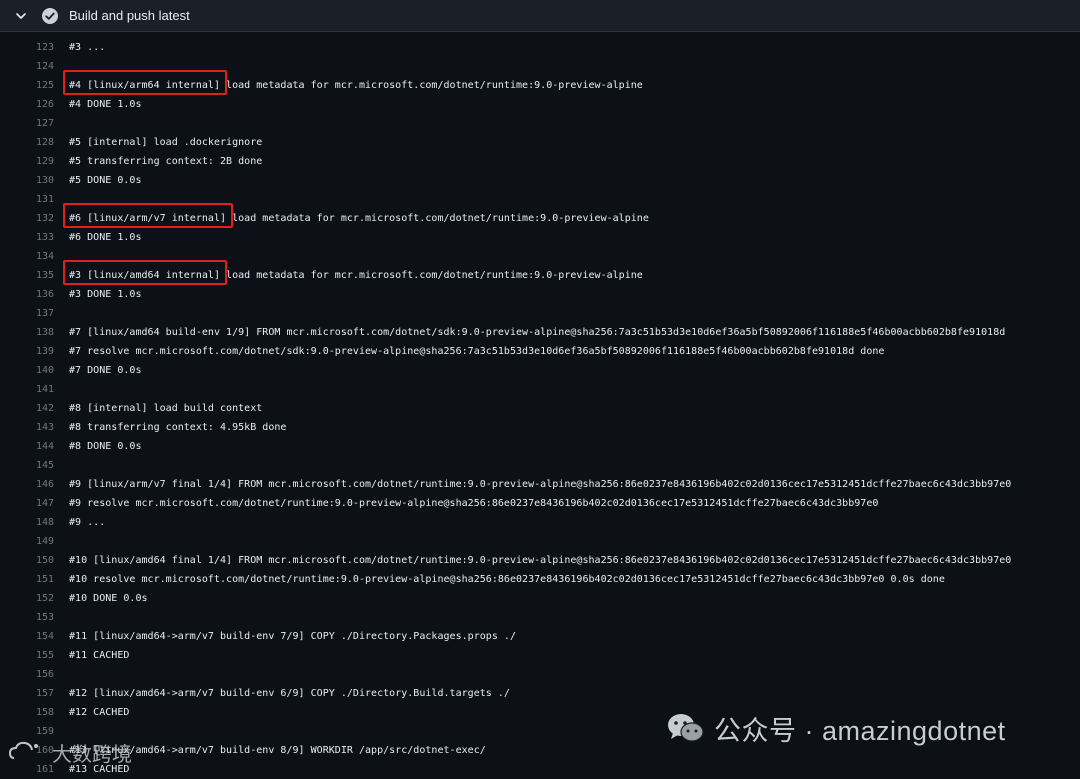  Describe the element at coordinates (540, 465) in the screenshot. I see `log-line: 145` at that location.